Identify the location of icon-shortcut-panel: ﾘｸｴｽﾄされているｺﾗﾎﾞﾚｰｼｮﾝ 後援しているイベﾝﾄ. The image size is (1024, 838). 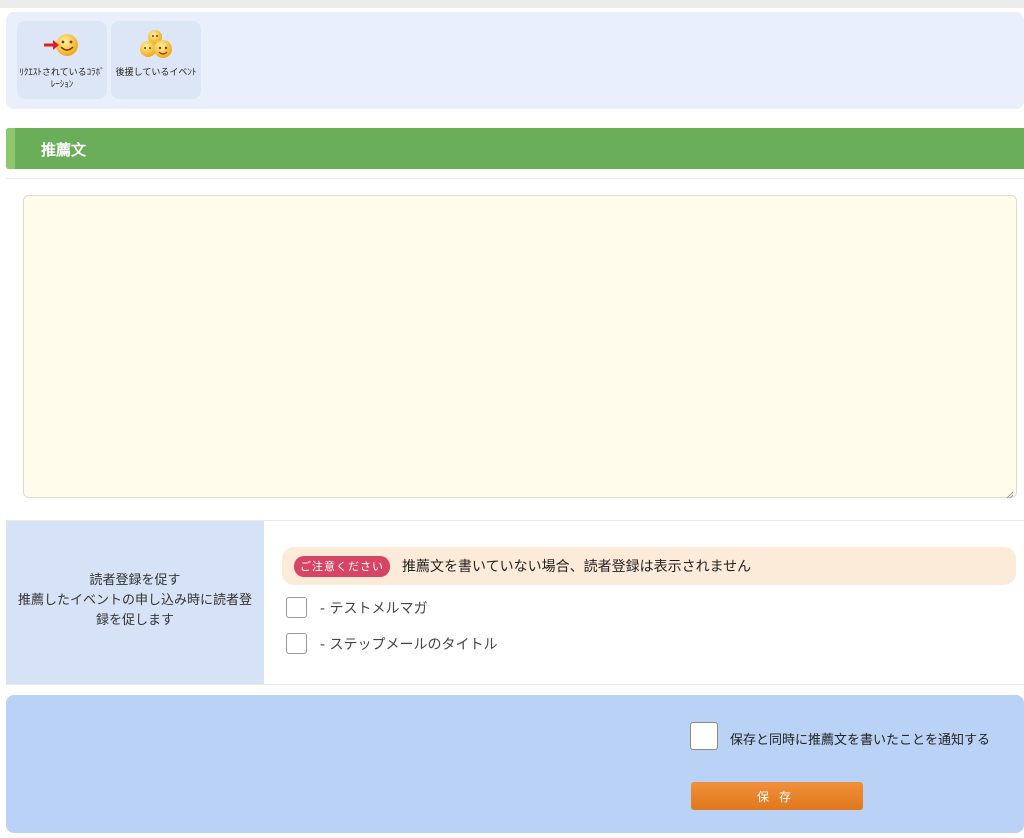
(515, 60).